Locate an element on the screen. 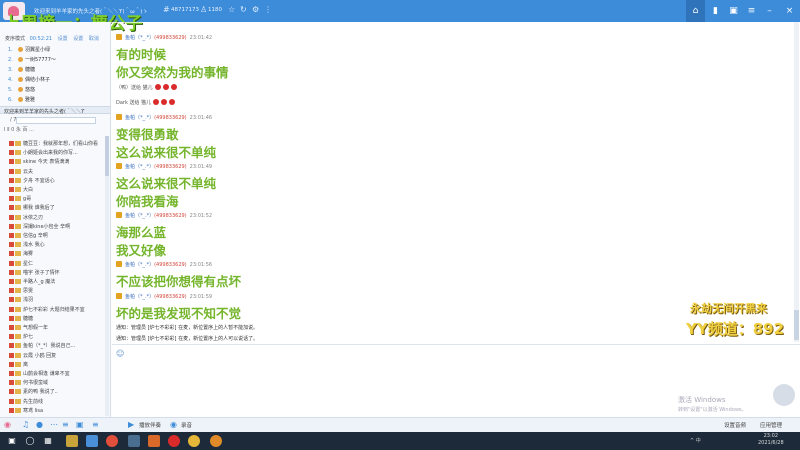 This screenshot has width=800, height=450. user-name: 思雯 is located at coordinates (28, 291).